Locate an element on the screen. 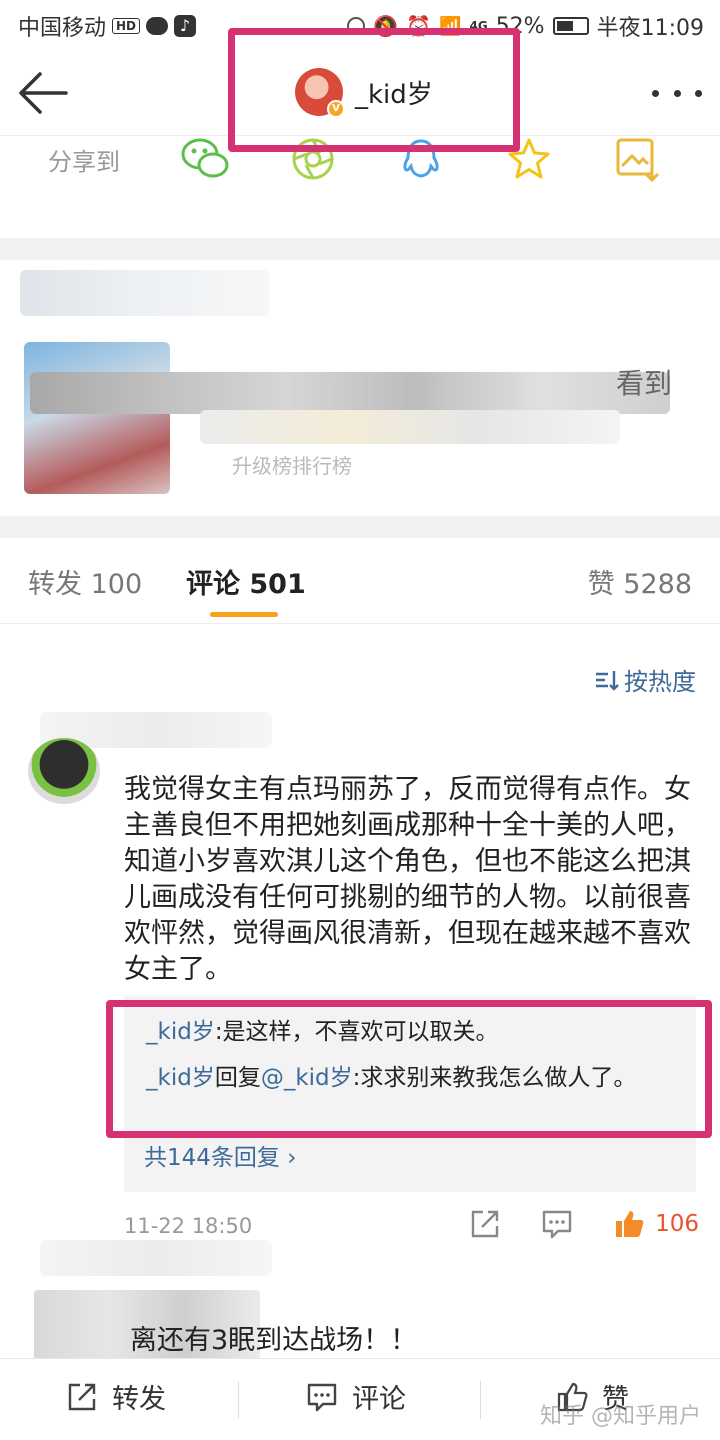 The width and height of the screenshot is (720, 1440). more-menu-button is located at coordinates (677, 93).